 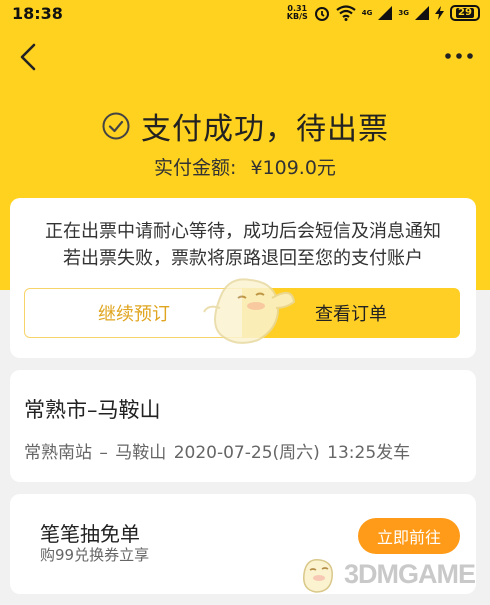 I want to click on page-title: 支付成功，待出票, so click(x=265, y=129).